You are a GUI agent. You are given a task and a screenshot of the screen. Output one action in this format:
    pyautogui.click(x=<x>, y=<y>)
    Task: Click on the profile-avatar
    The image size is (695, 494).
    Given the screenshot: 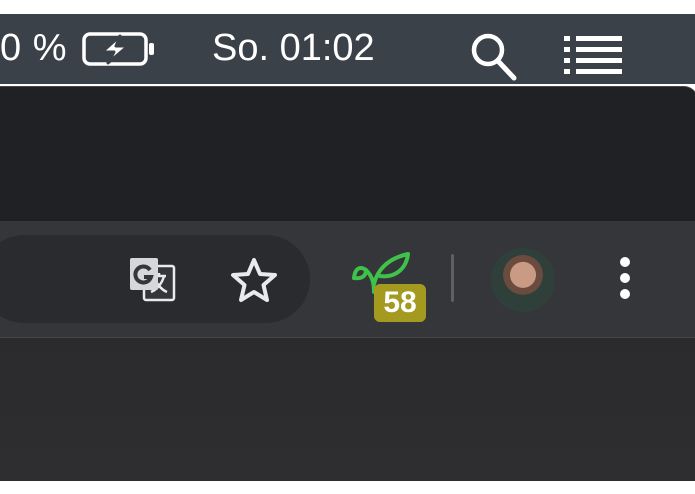 What is the action you would take?
    pyautogui.click(x=523, y=280)
    